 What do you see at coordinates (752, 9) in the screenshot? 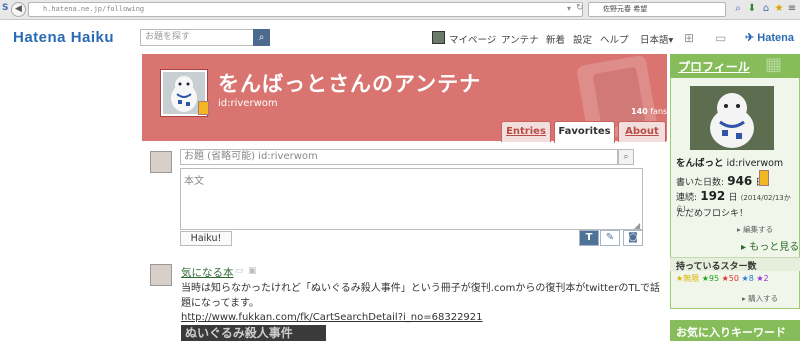
I see `download-icon: ⬇` at bounding box center [752, 9].